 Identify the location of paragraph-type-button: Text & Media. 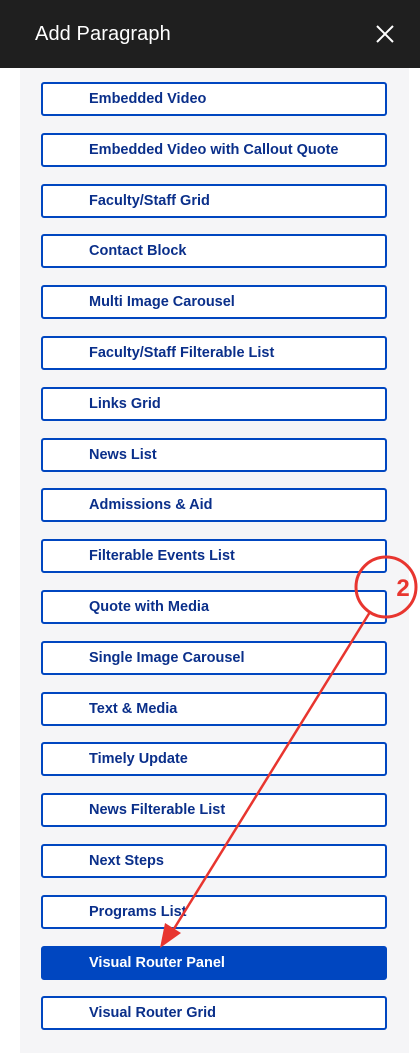
(214, 709).